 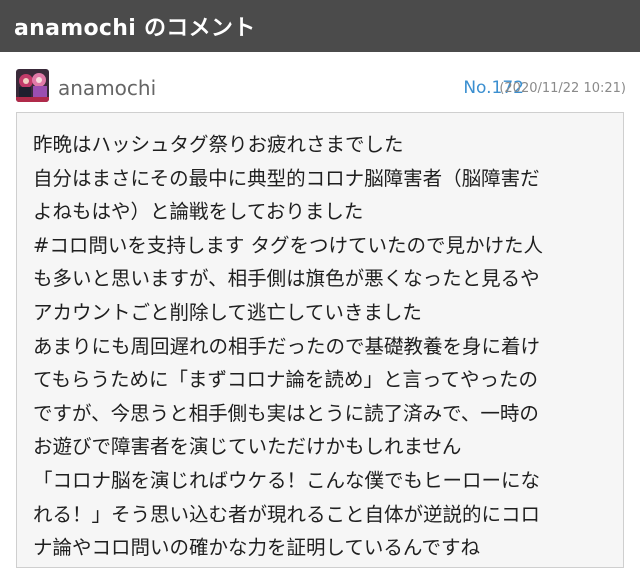 What do you see at coordinates (218, 144) in the screenshot?
I see `comment-line: 昨晩はハッシュタグ祭りお疲れさまでした` at bounding box center [218, 144].